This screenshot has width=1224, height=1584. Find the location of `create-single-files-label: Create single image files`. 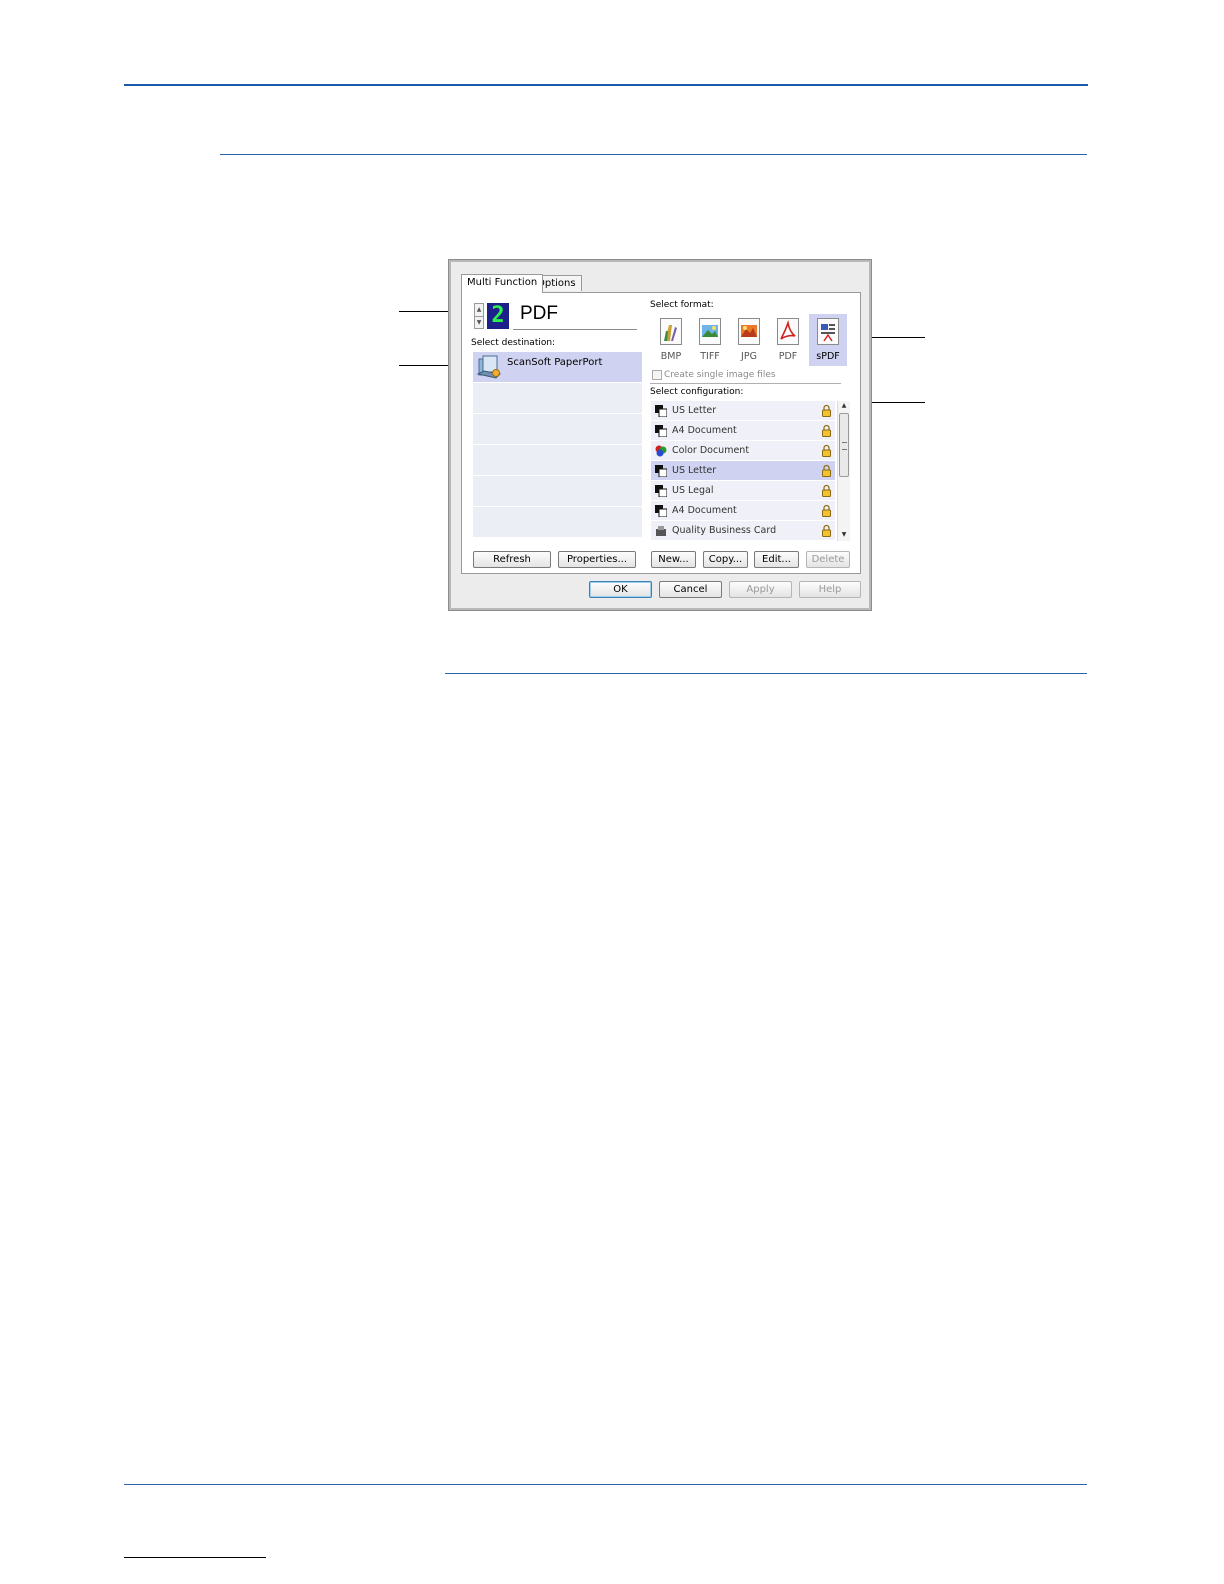

create-single-files-label: Create single image files is located at coordinates (720, 375).